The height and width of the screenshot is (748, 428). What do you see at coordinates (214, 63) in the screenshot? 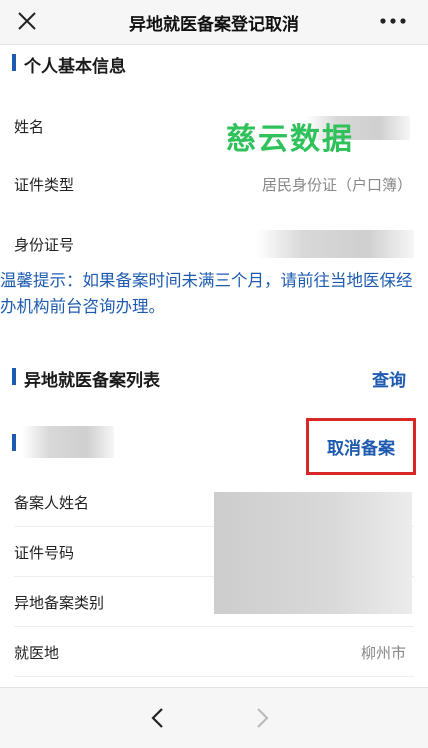
I see `personal-info-header: 个人基本信息` at bounding box center [214, 63].